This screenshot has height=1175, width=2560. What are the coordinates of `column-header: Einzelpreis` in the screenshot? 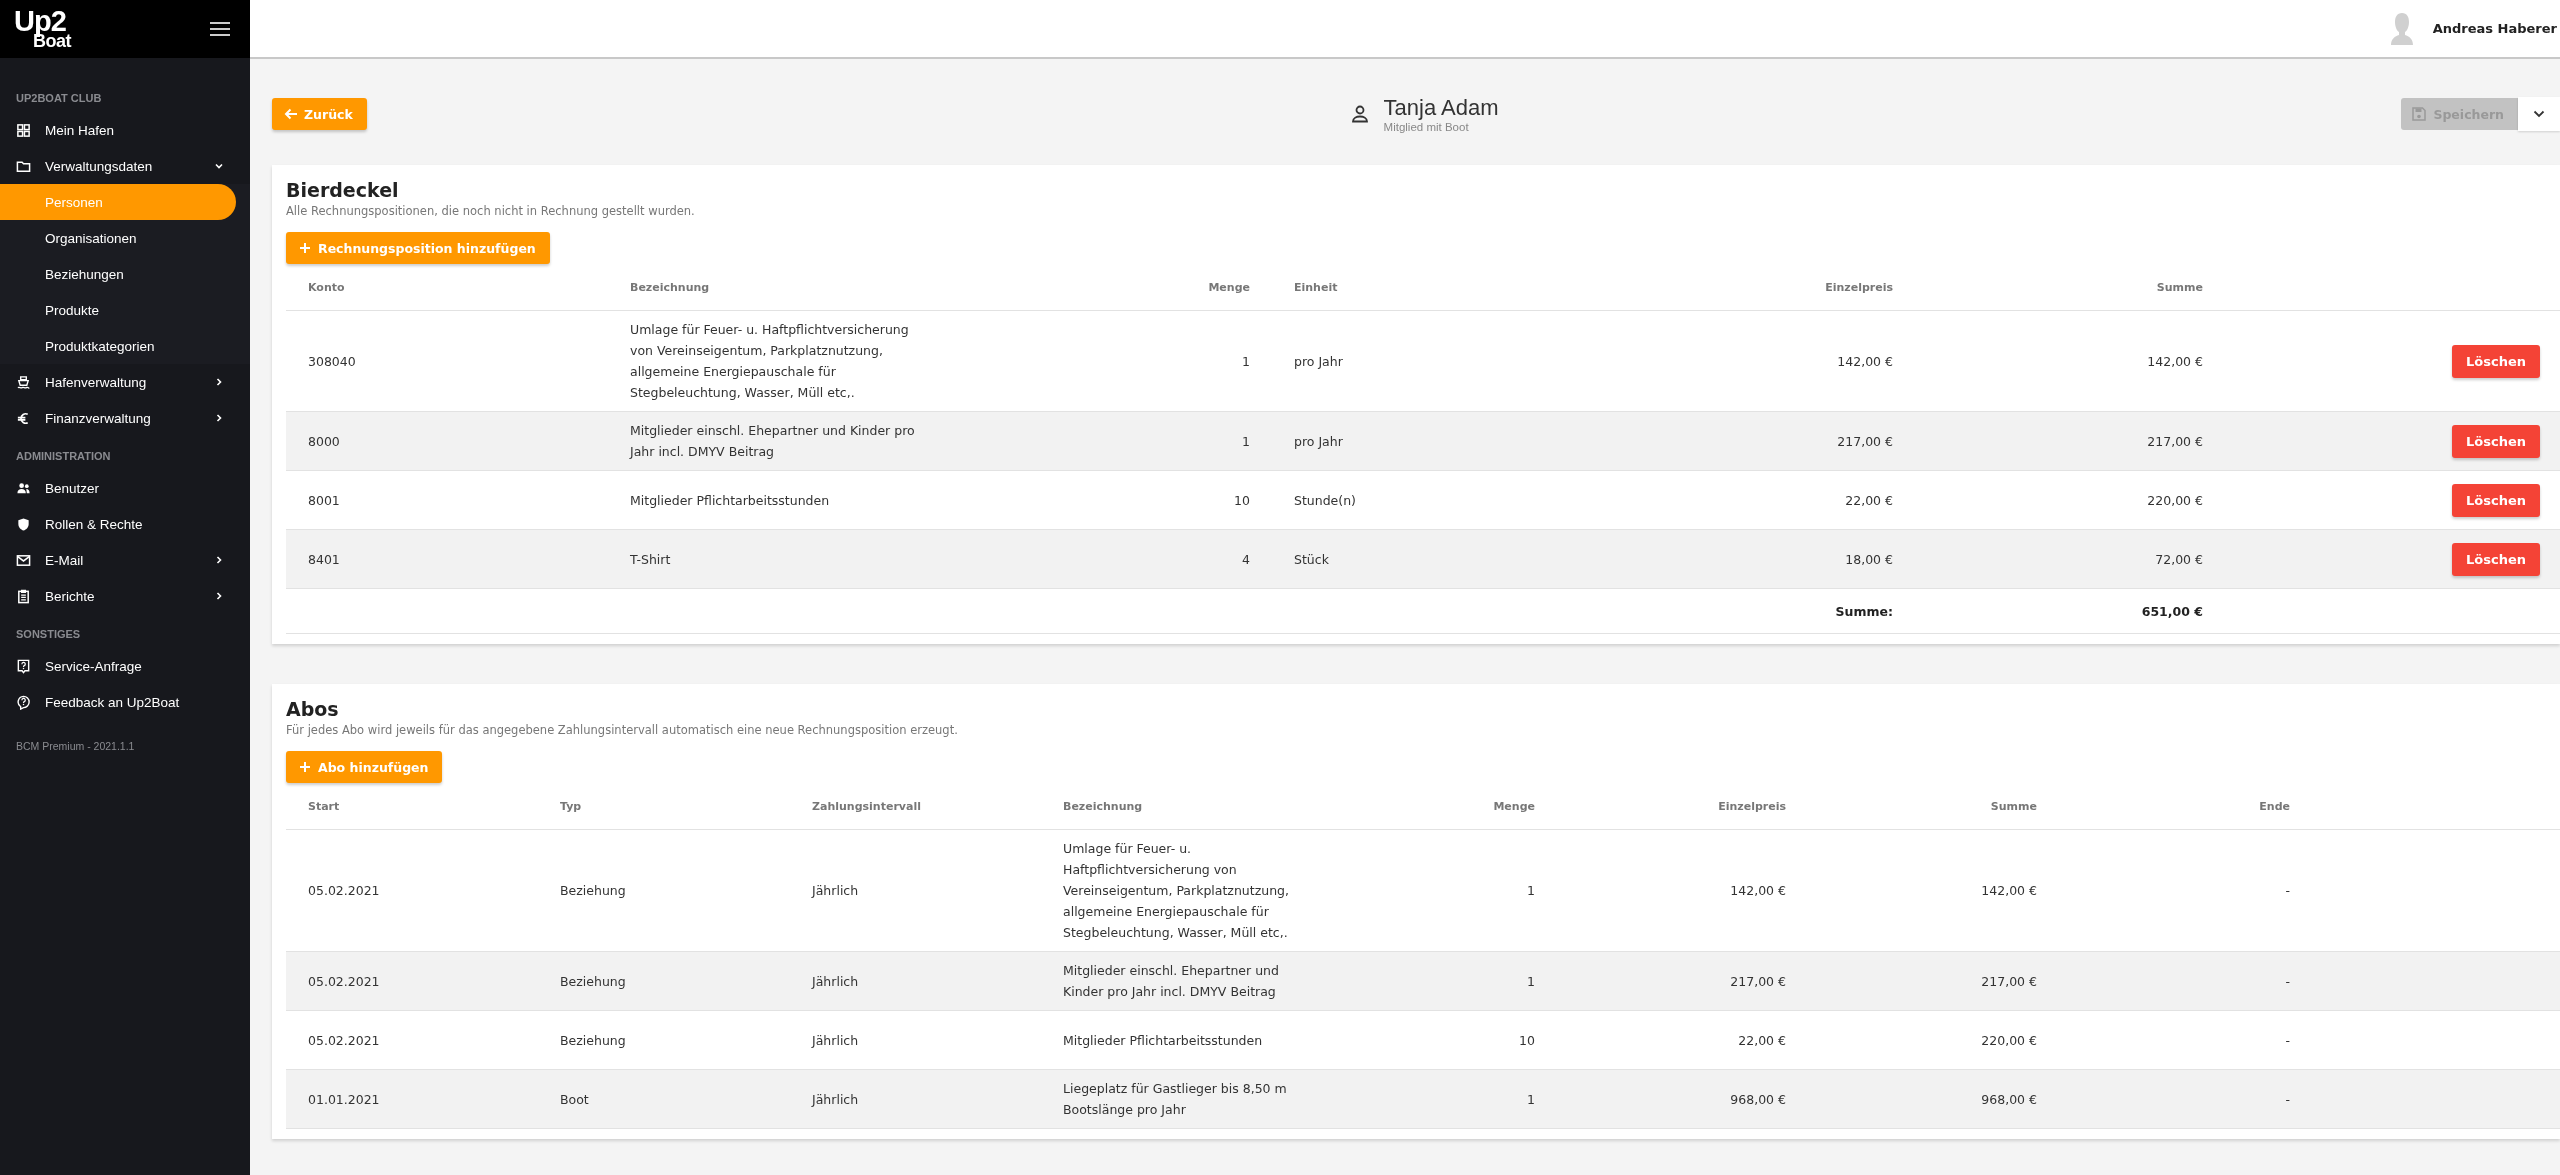 It's located at (1752, 806).